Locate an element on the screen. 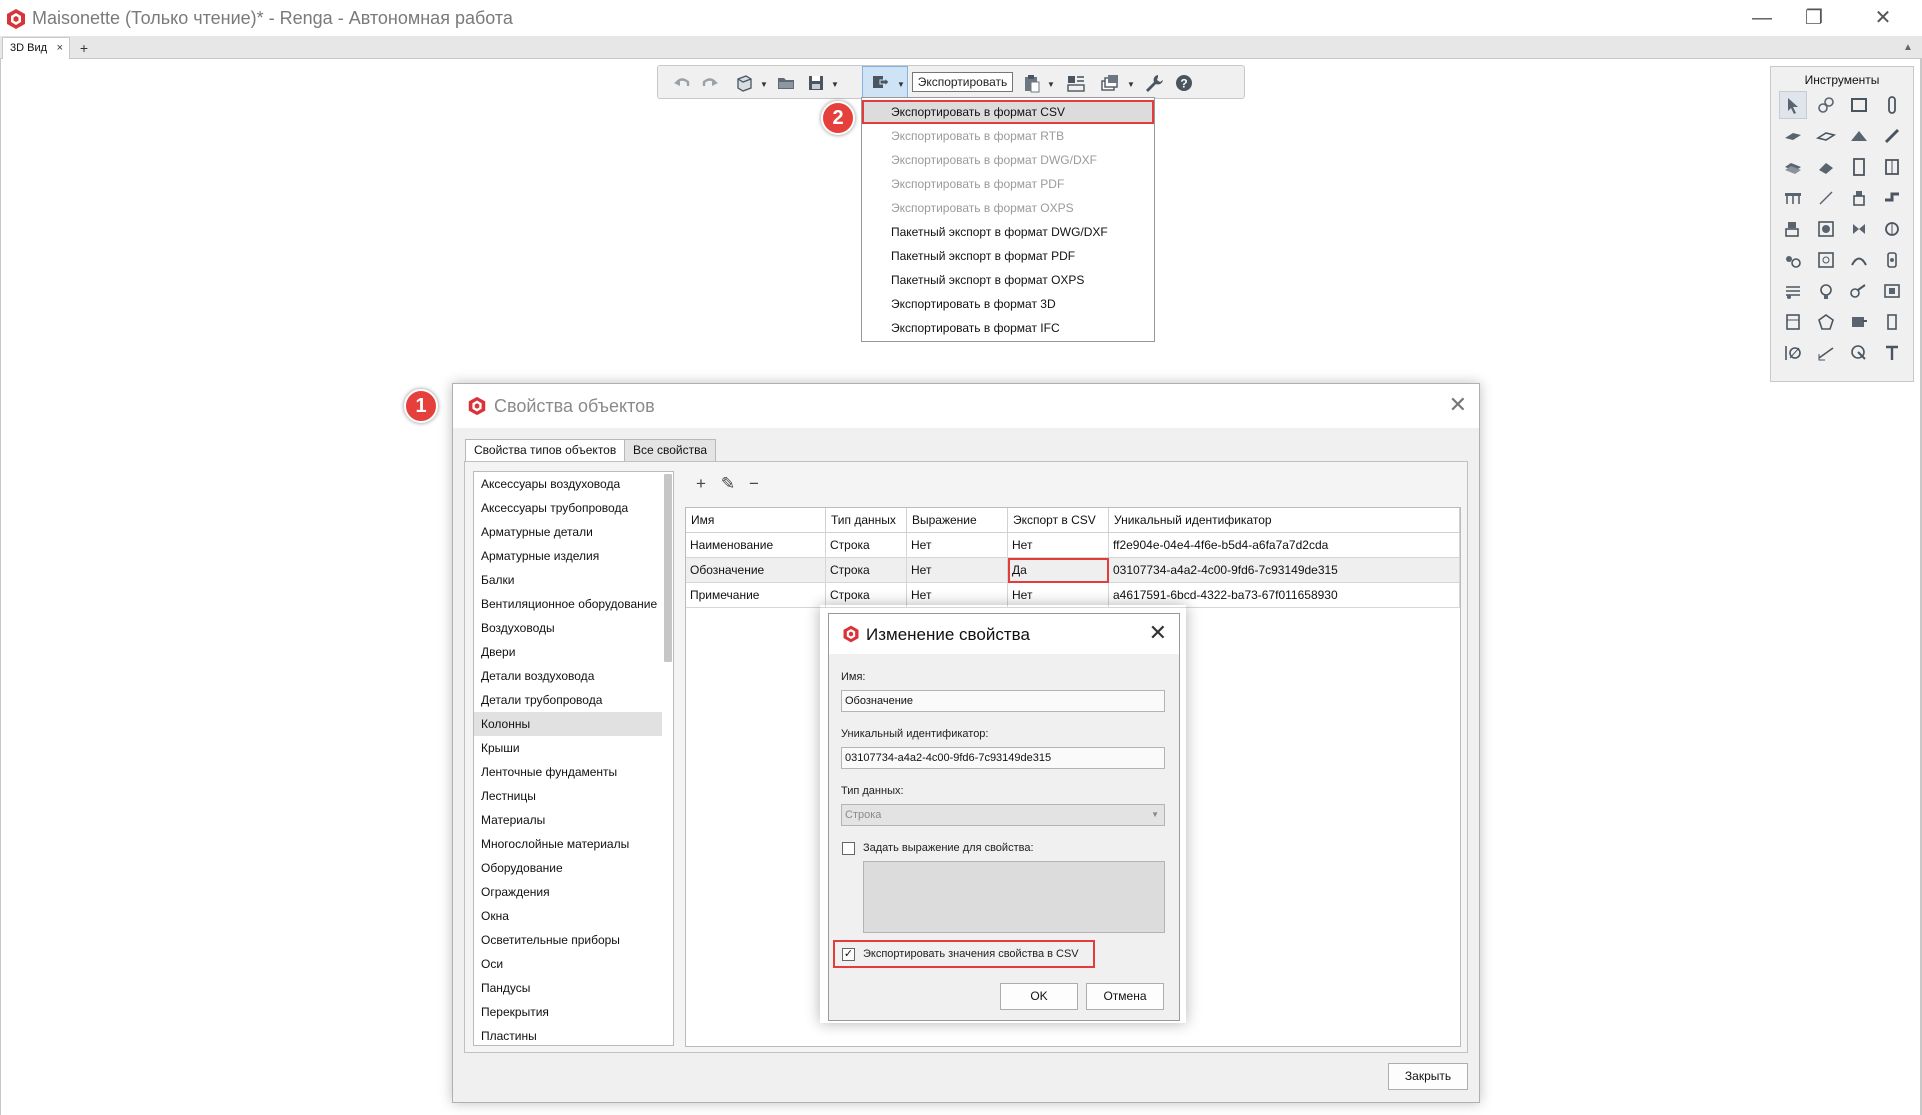  column-header: Тип данных is located at coordinates (866, 520).